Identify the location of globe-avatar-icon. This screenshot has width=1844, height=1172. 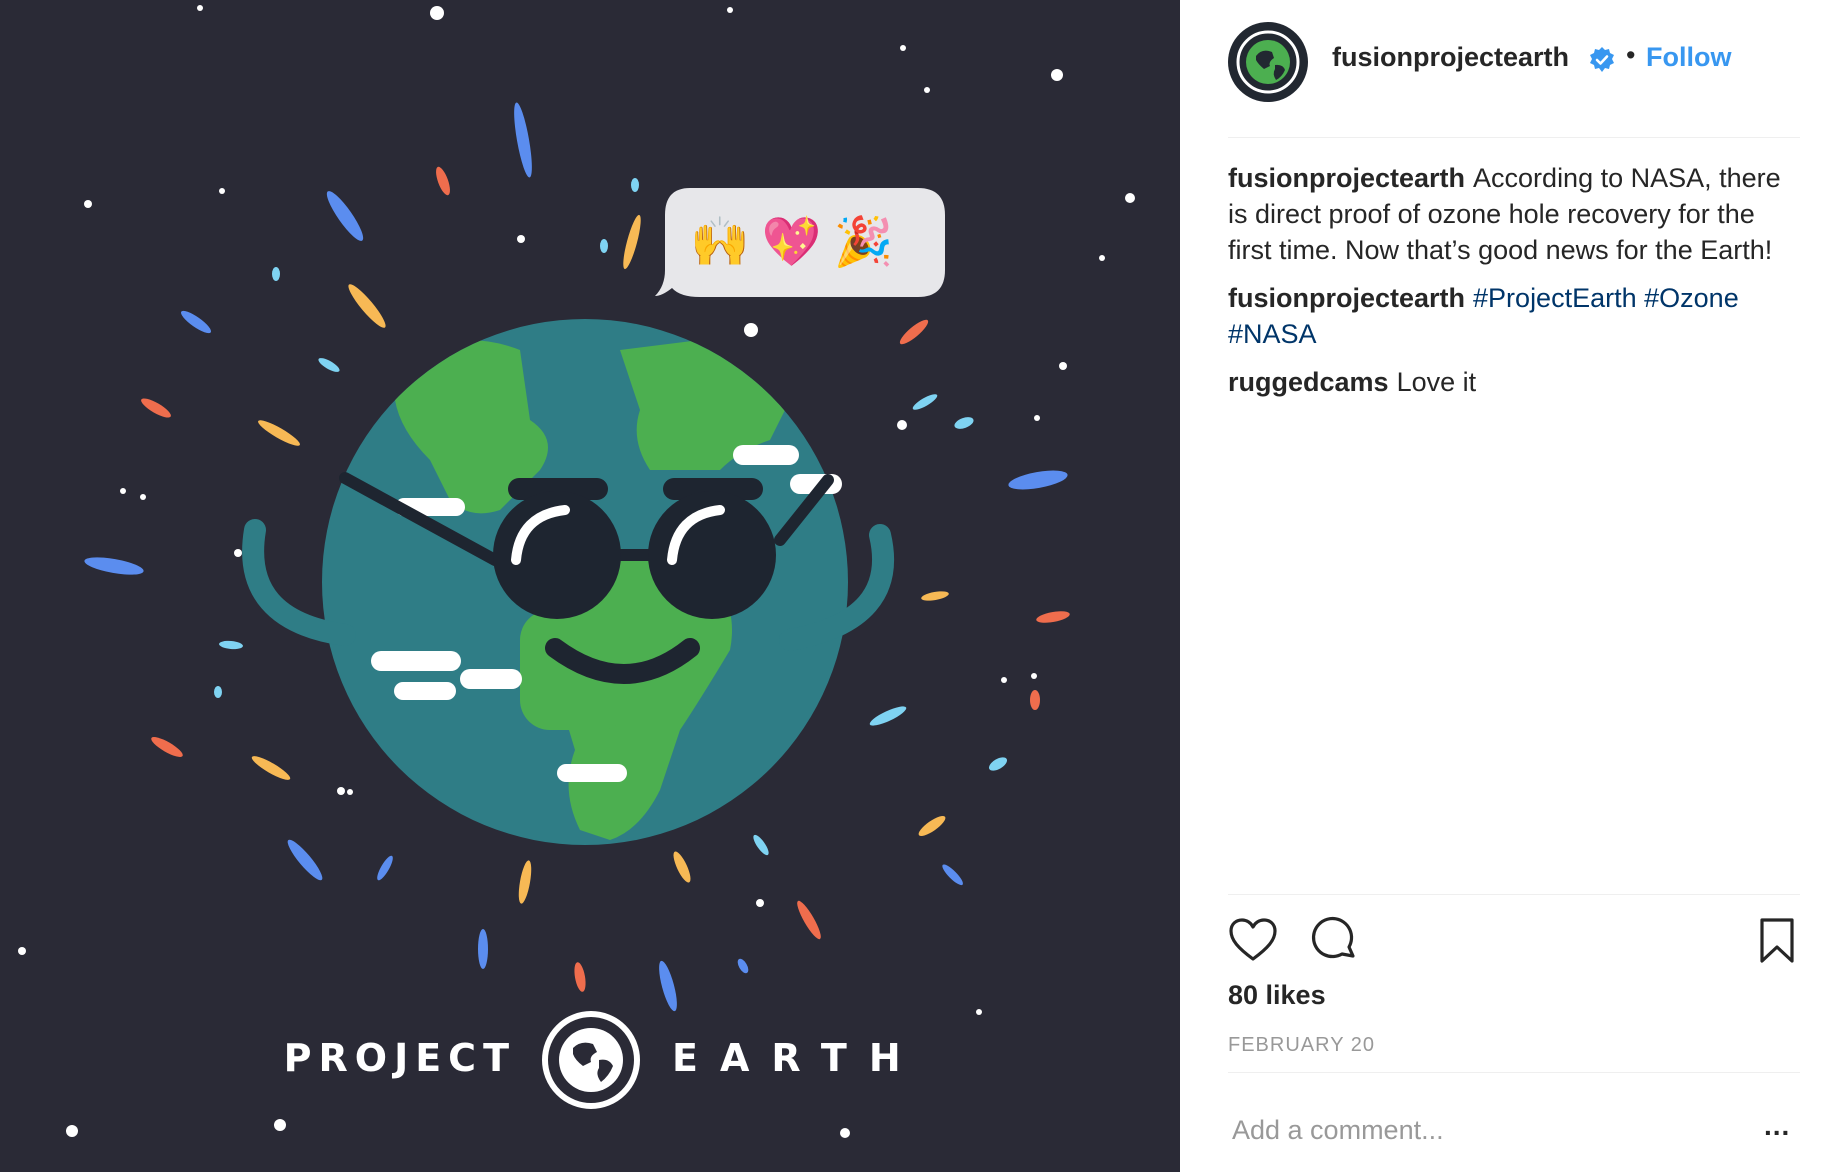
(1268, 62).